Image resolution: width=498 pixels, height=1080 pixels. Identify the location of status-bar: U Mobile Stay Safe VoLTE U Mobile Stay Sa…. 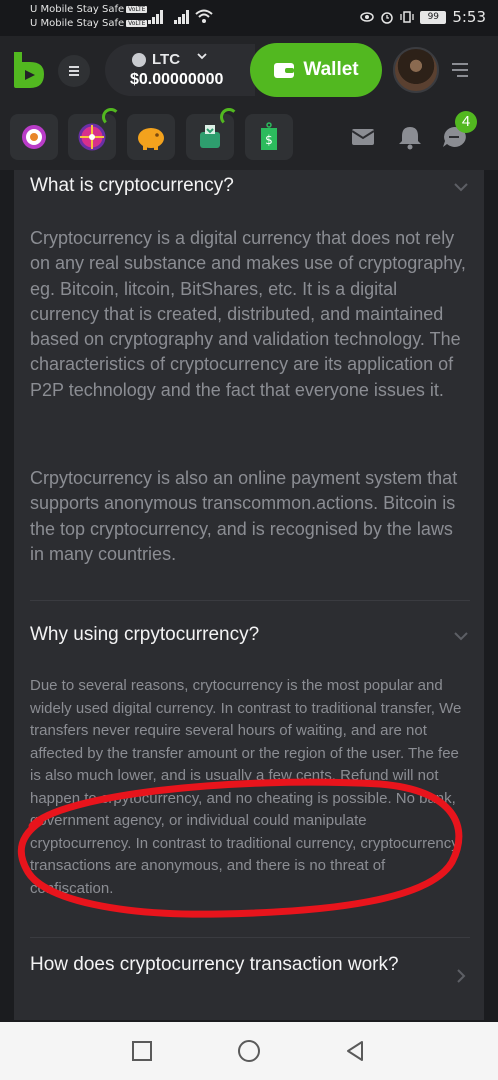
(249, 18).